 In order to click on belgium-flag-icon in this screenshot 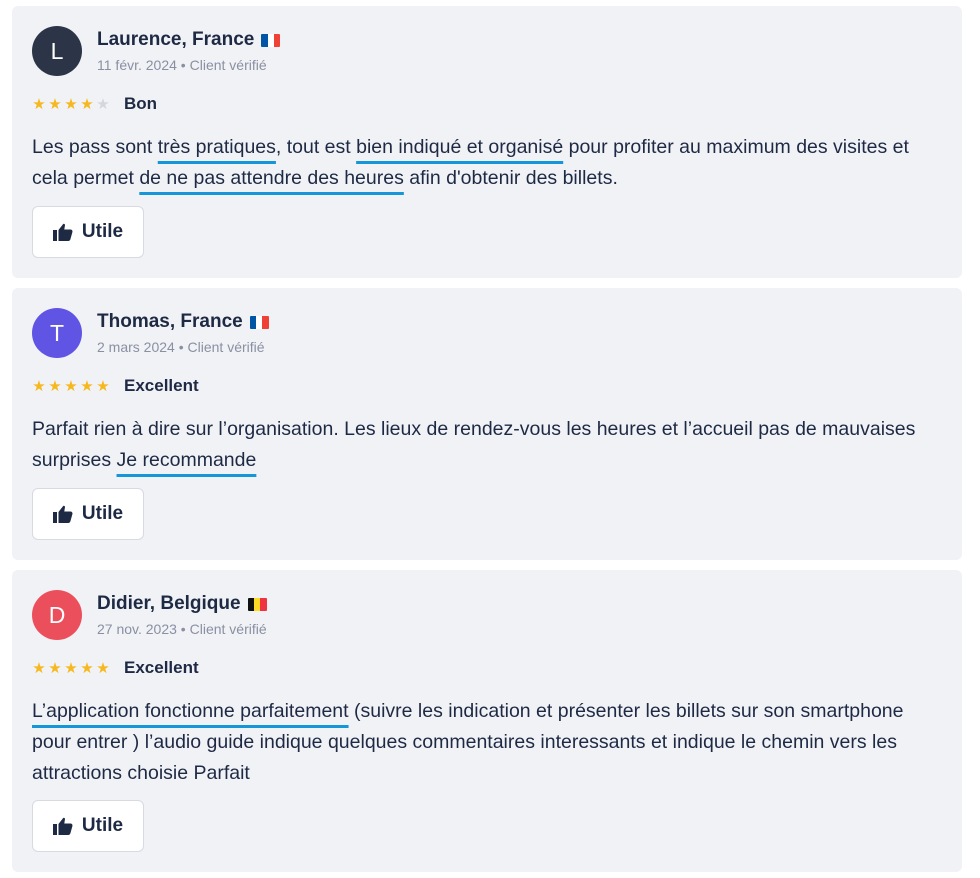, I will do `click(257, 604)`.